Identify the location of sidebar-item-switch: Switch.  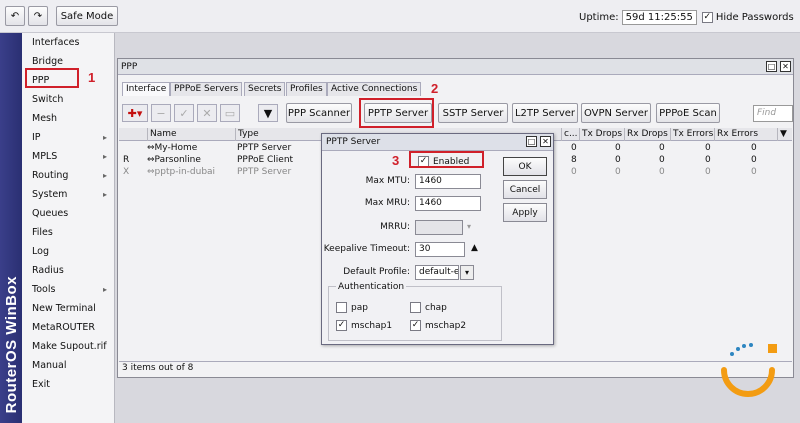
(68, 99).